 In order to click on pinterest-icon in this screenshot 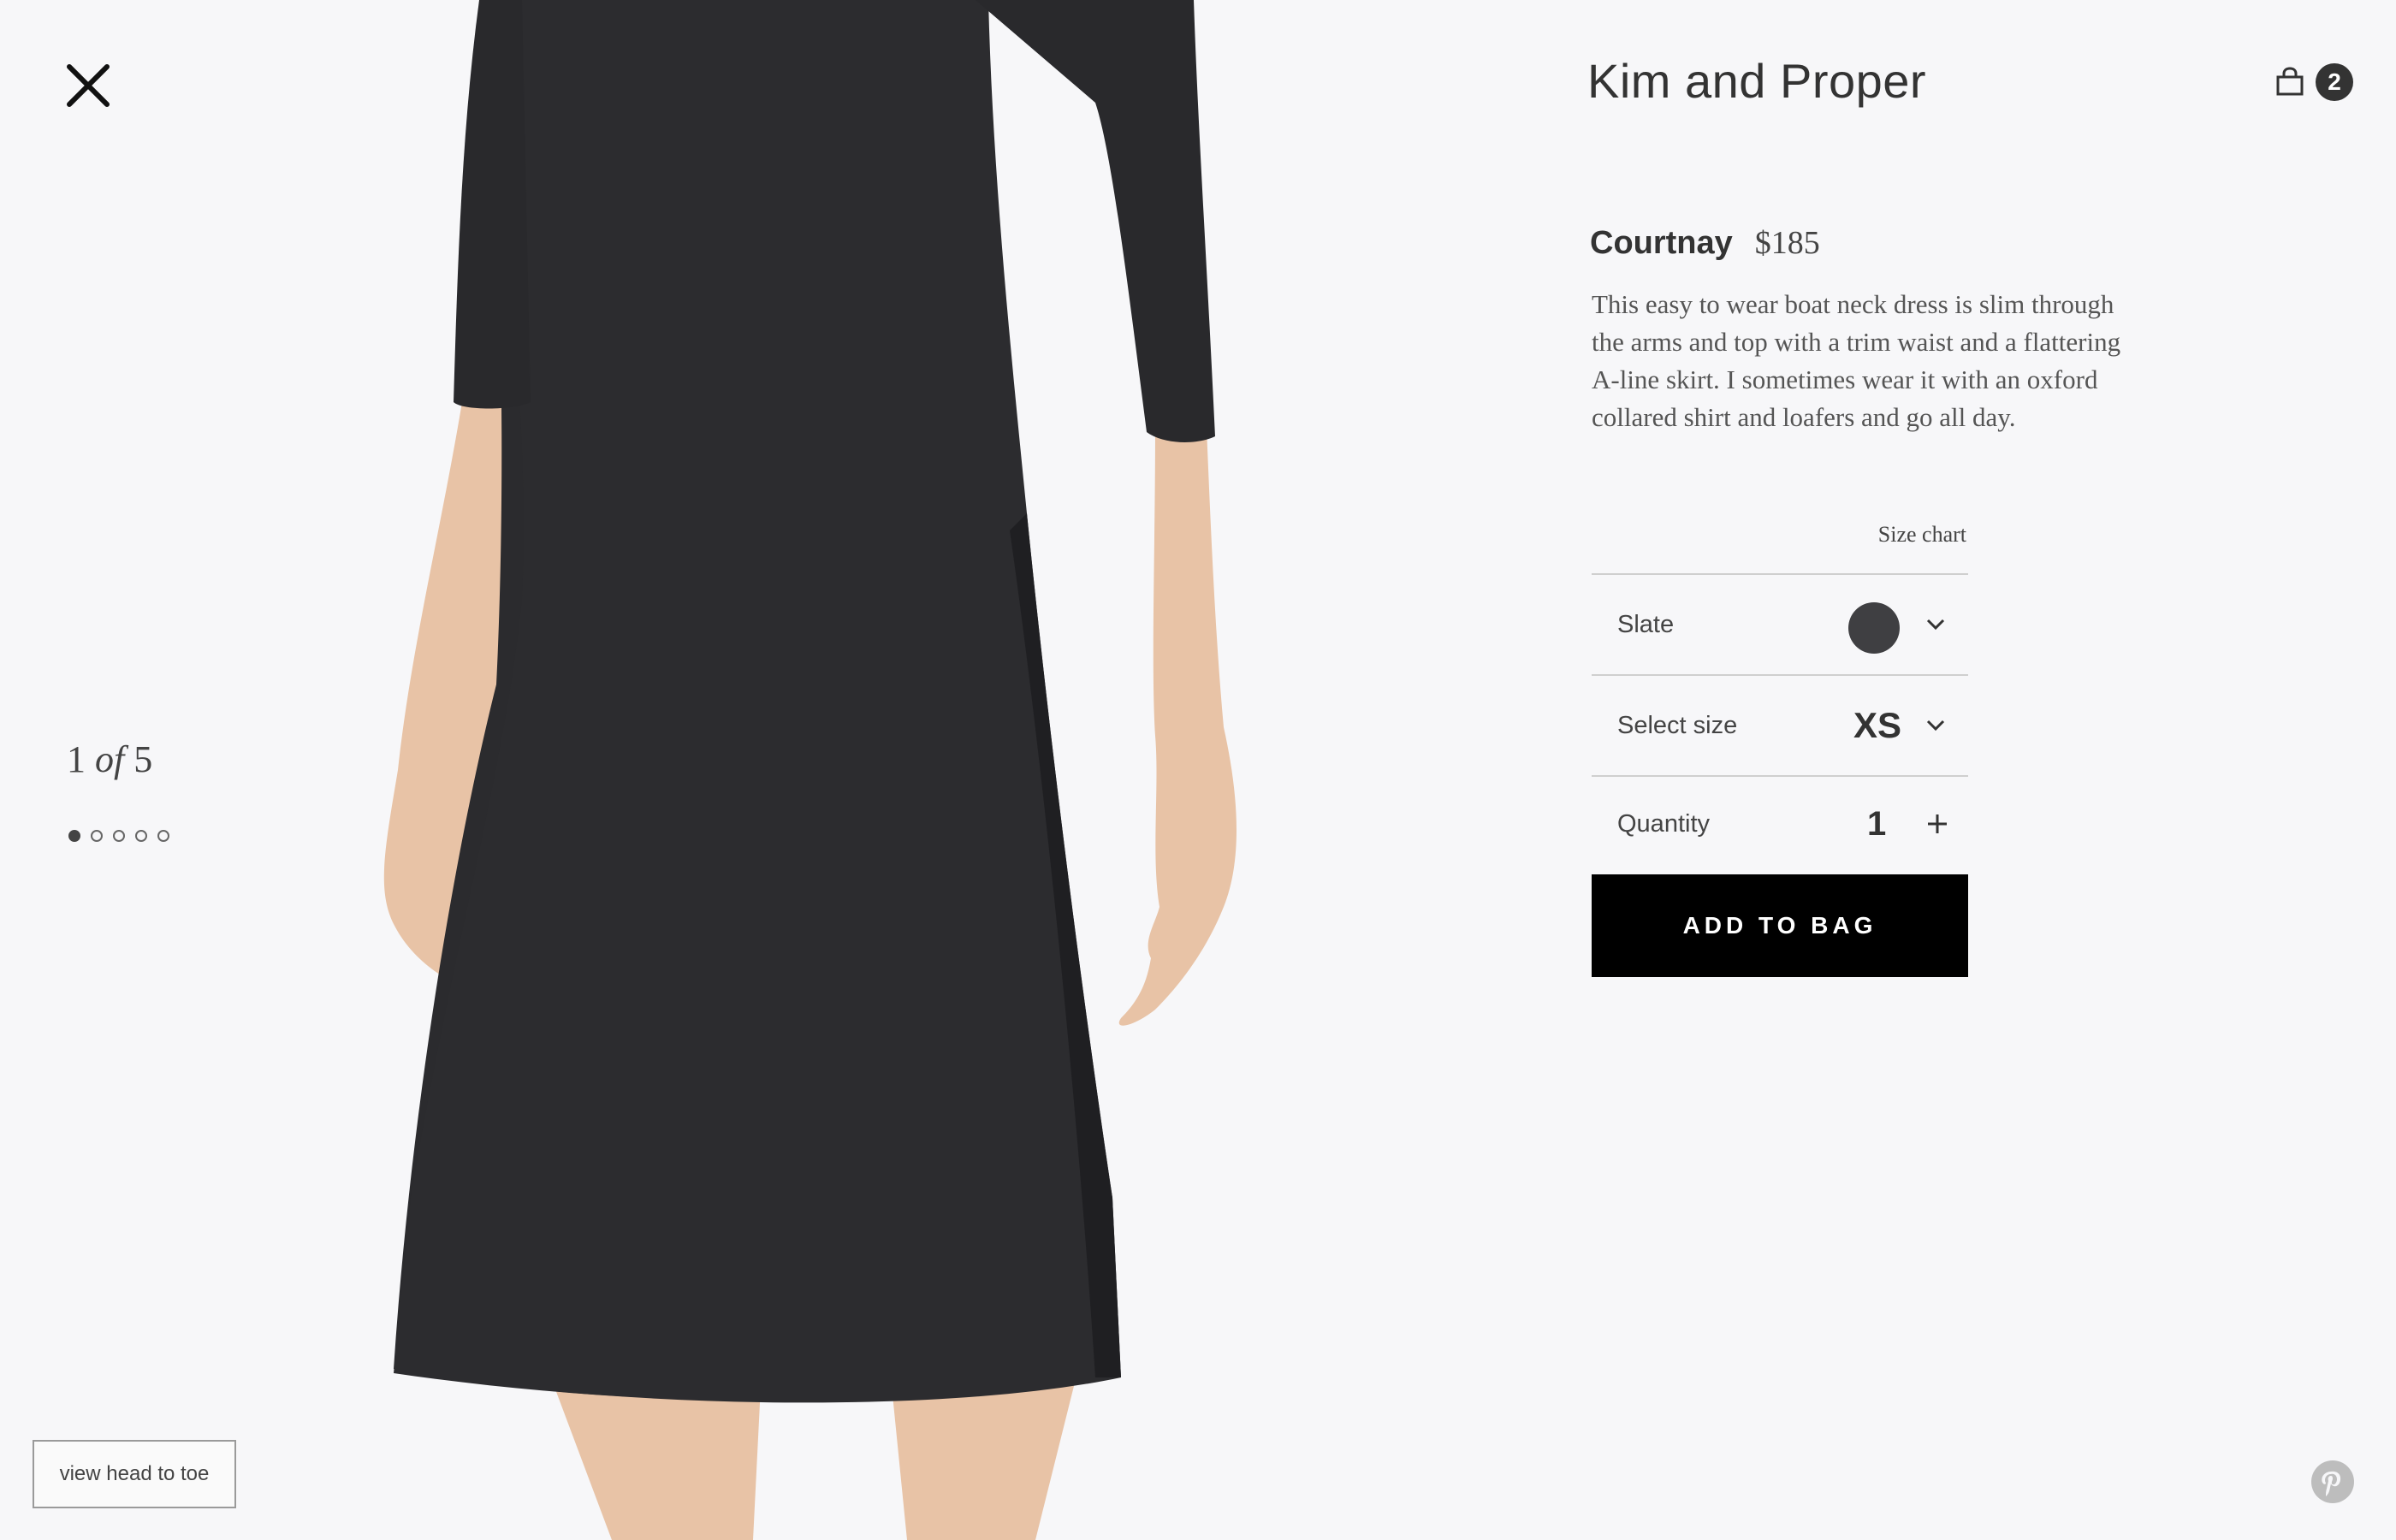, I will do `click(2332, 1481)`.